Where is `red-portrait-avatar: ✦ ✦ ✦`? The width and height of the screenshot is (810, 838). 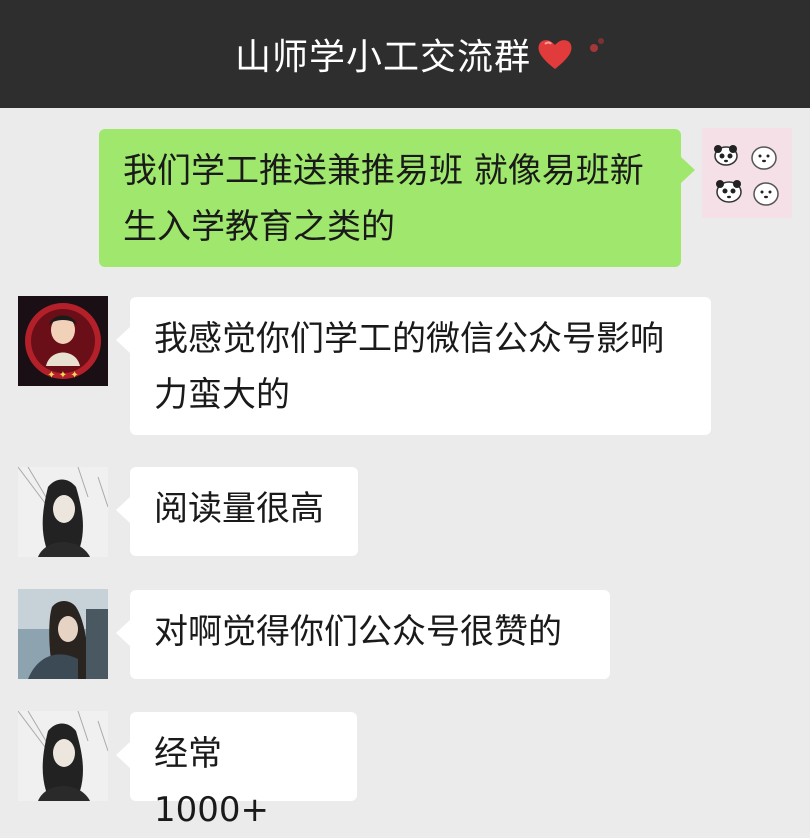
red-portrait-avatar: ✦ ✦ ✦ is located at coordinates (63, 341).